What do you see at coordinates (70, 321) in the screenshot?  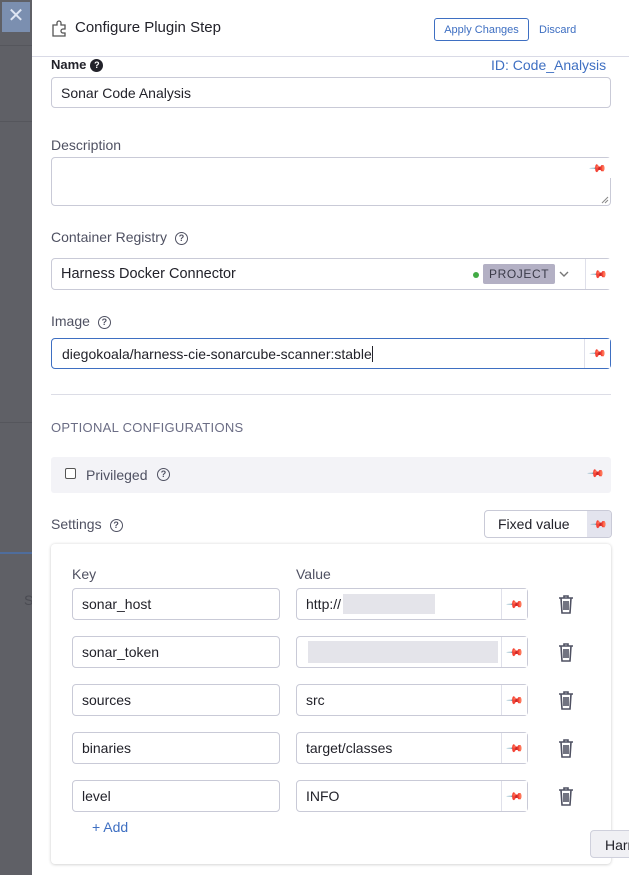 I see `image-label-text: Image` at bounding box center [70, 321].